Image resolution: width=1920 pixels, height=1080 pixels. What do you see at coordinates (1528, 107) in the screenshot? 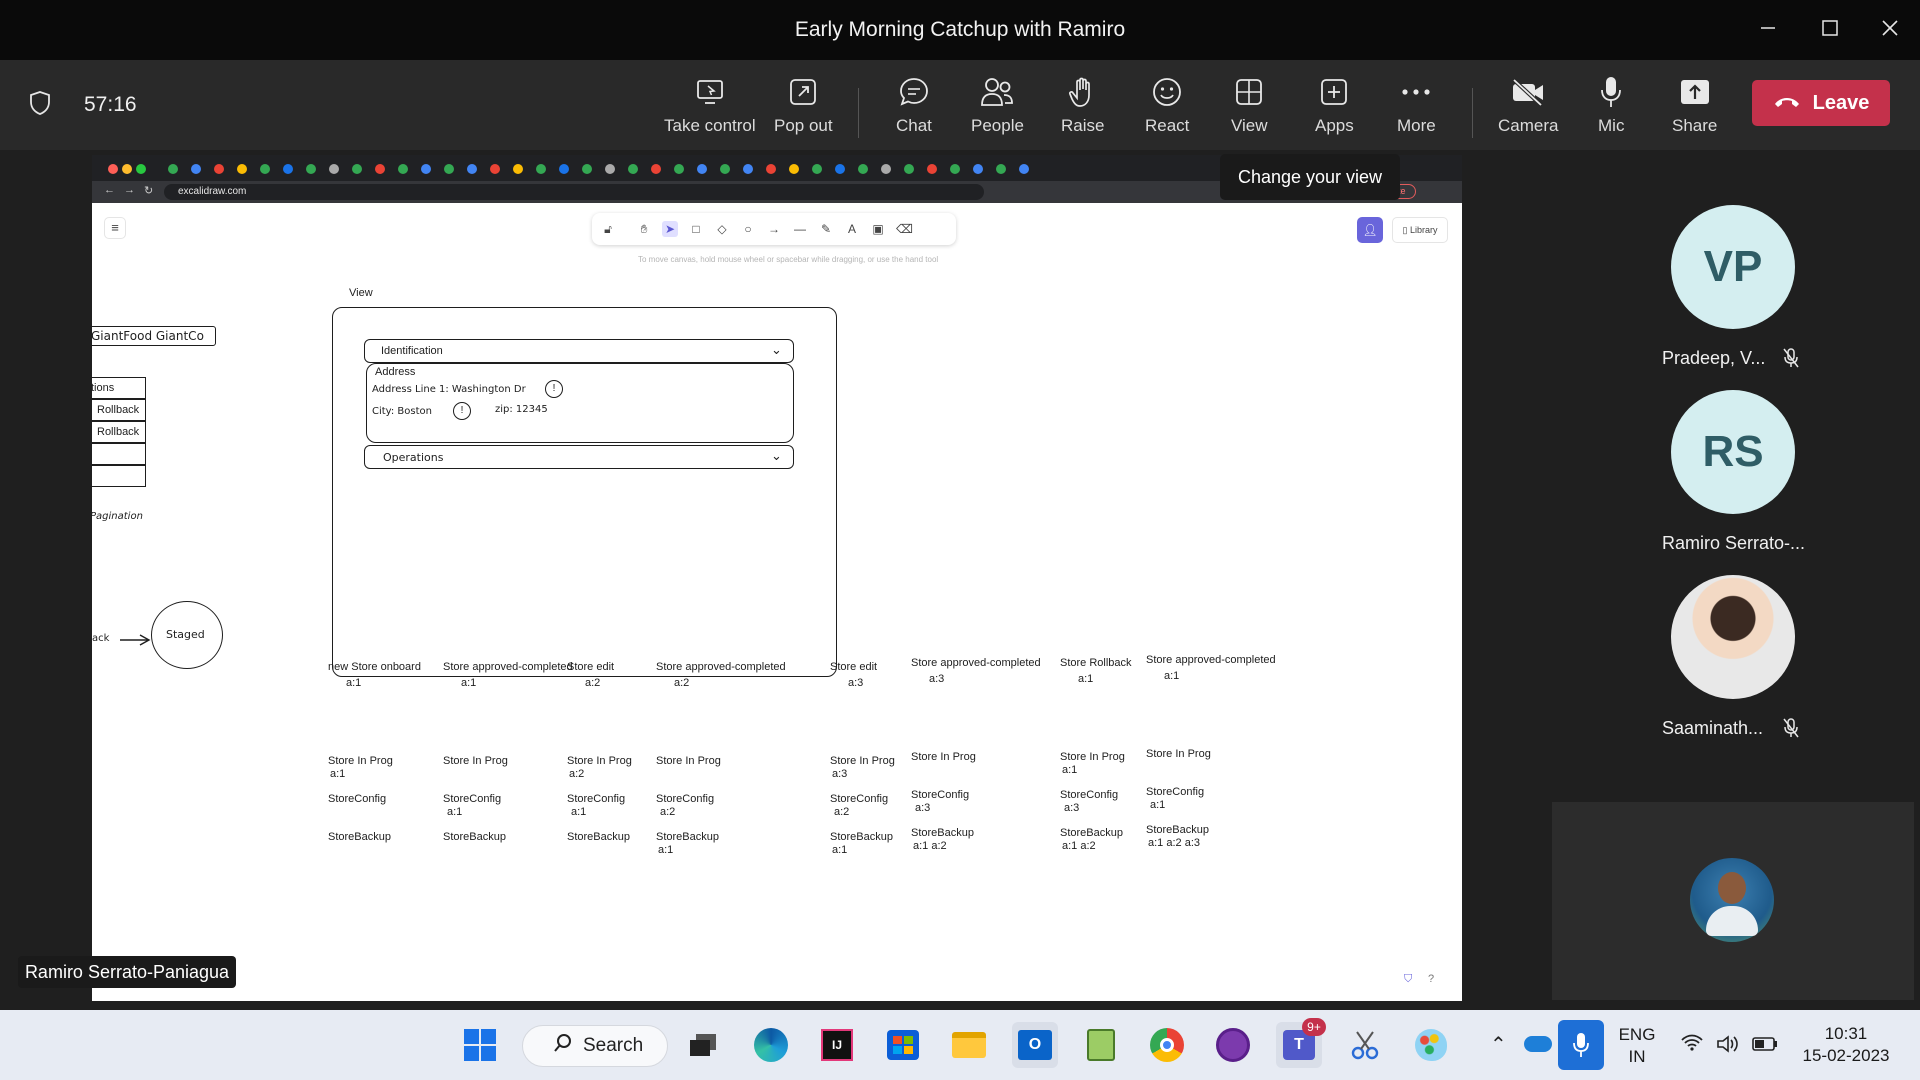
I see `camera-button: Camera` at bounding box center [1528, 107].